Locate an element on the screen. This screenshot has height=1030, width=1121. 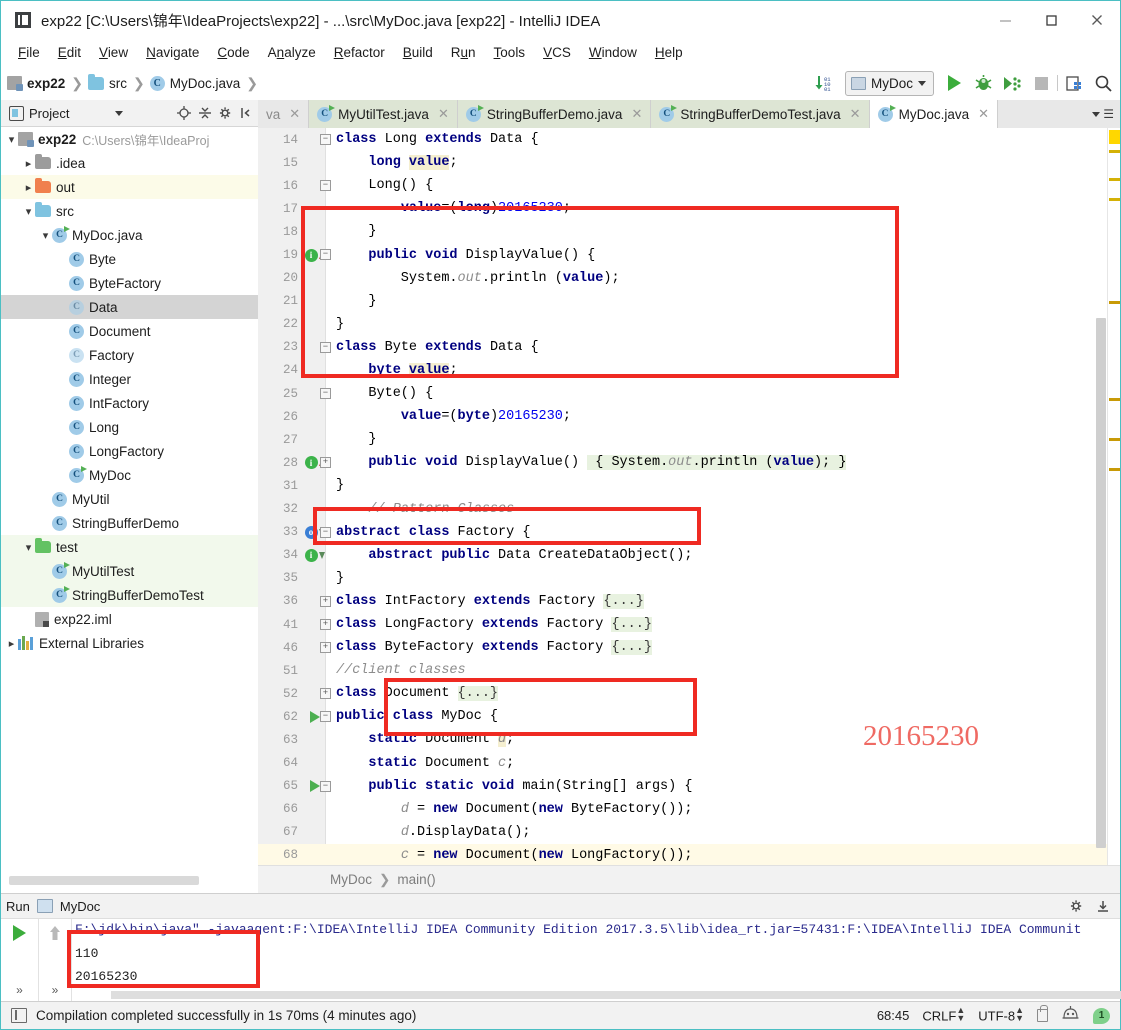
tree-item-out: ▸ out is located at coordinates (129, 187).